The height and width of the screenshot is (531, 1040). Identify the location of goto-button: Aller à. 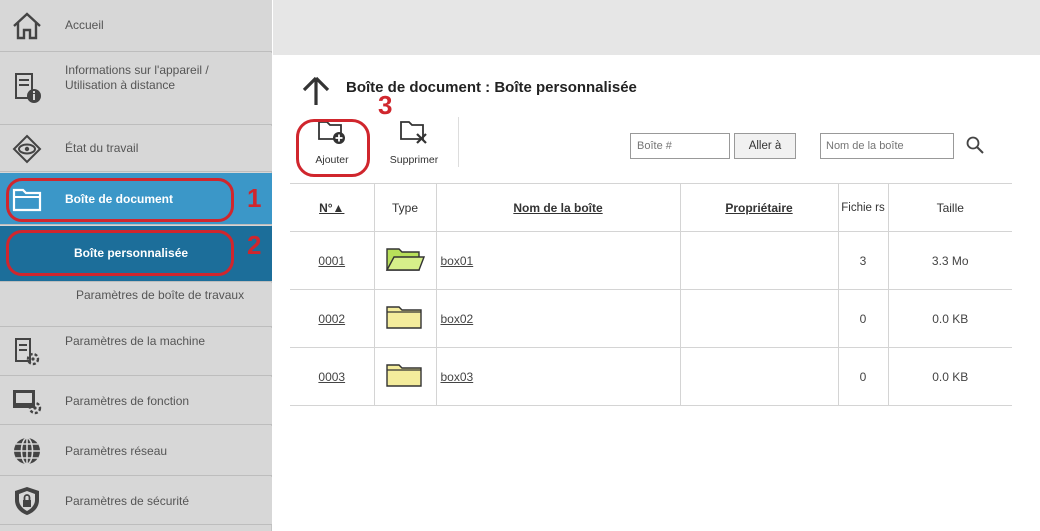
(765, 146).